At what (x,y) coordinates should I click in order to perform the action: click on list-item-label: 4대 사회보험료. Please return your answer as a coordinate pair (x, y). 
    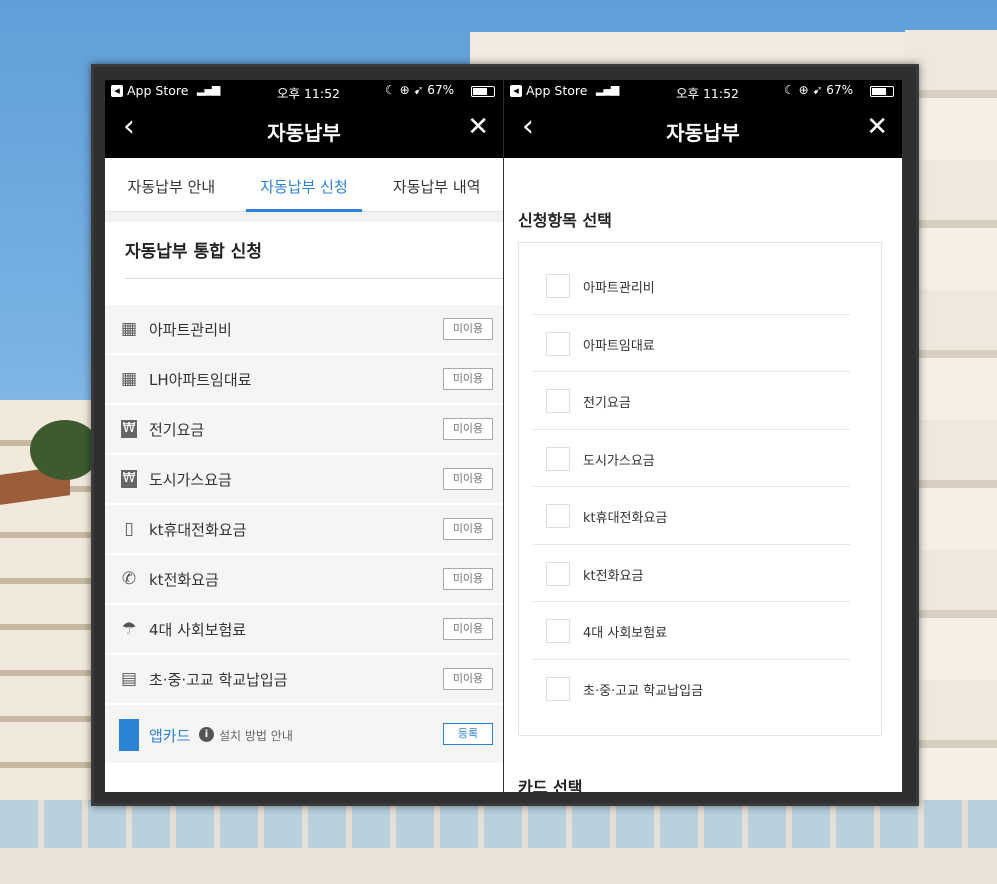
    Looking at the image, I should click on (198, 630).